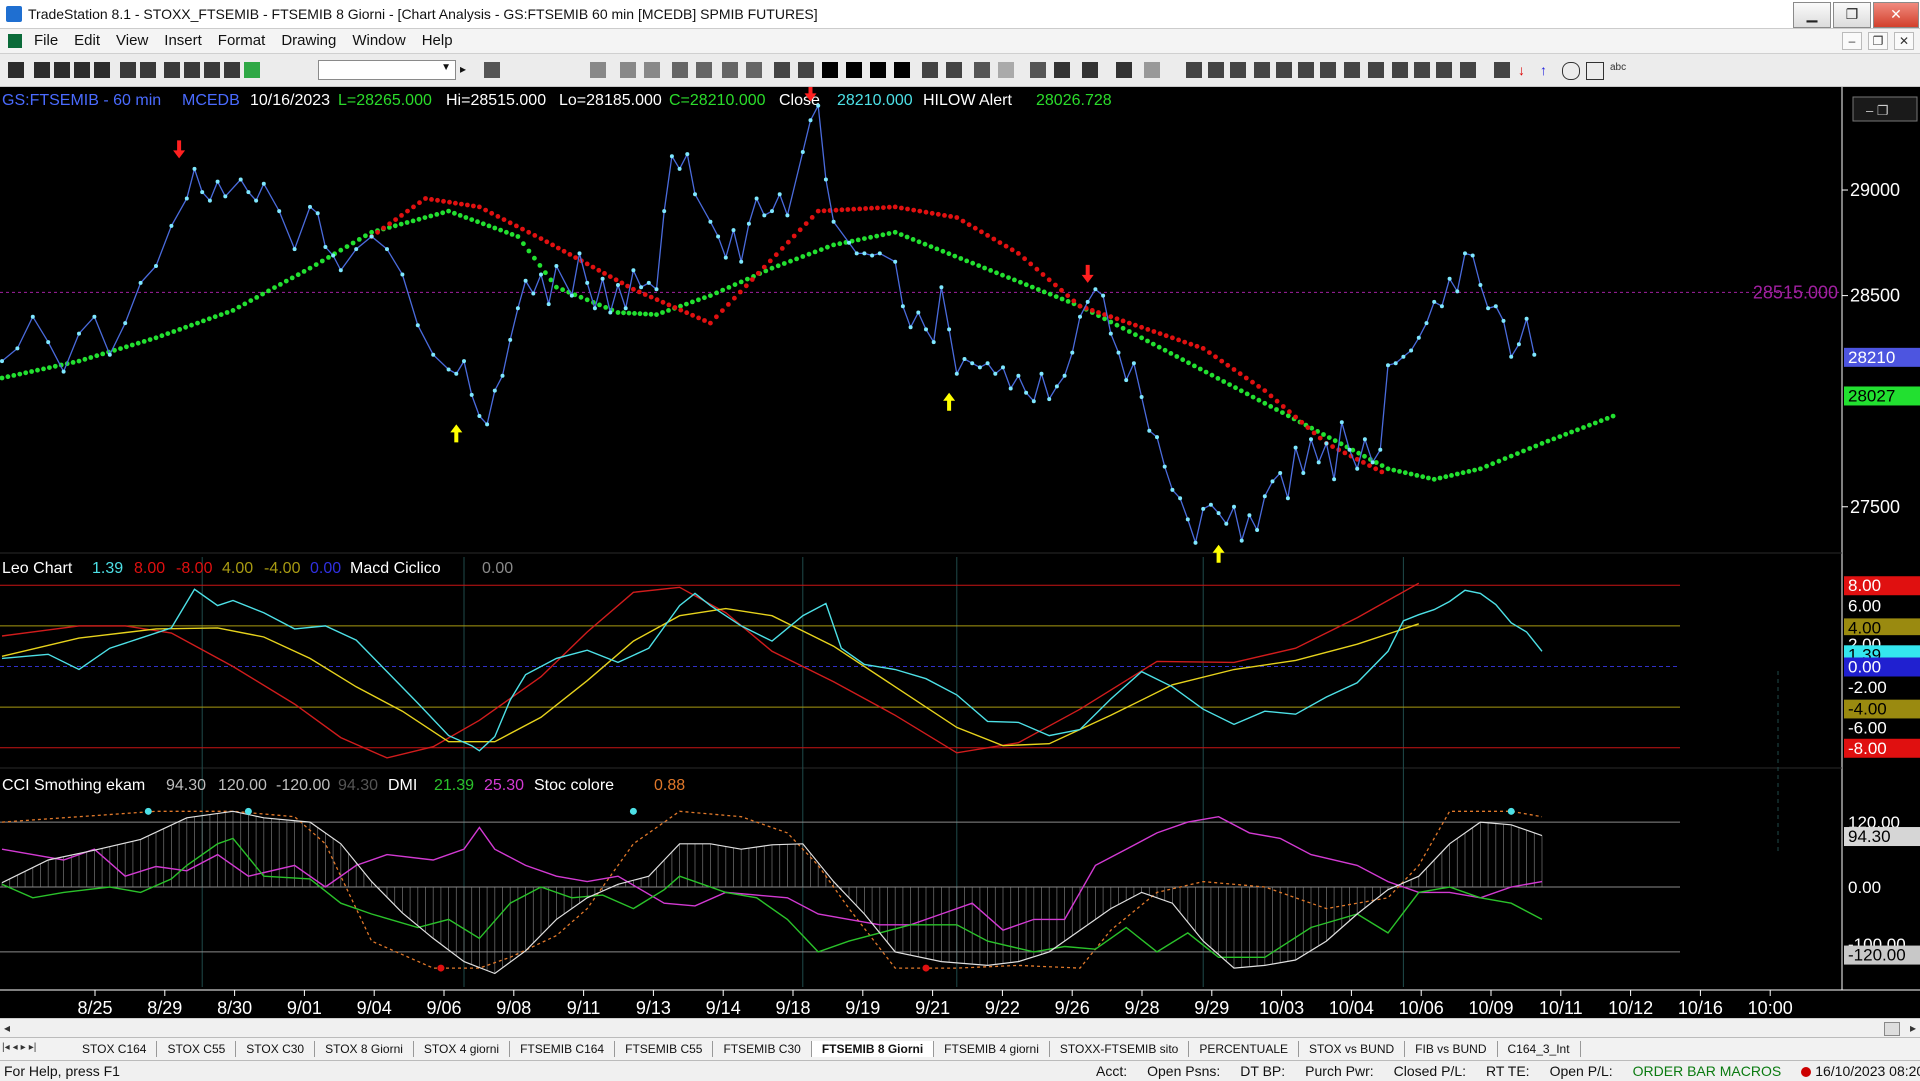  What do you see at coordinates (468, 70) in the screenshot?
I see `arrow-right-icon: ▸` at bounding box center [468, 70].